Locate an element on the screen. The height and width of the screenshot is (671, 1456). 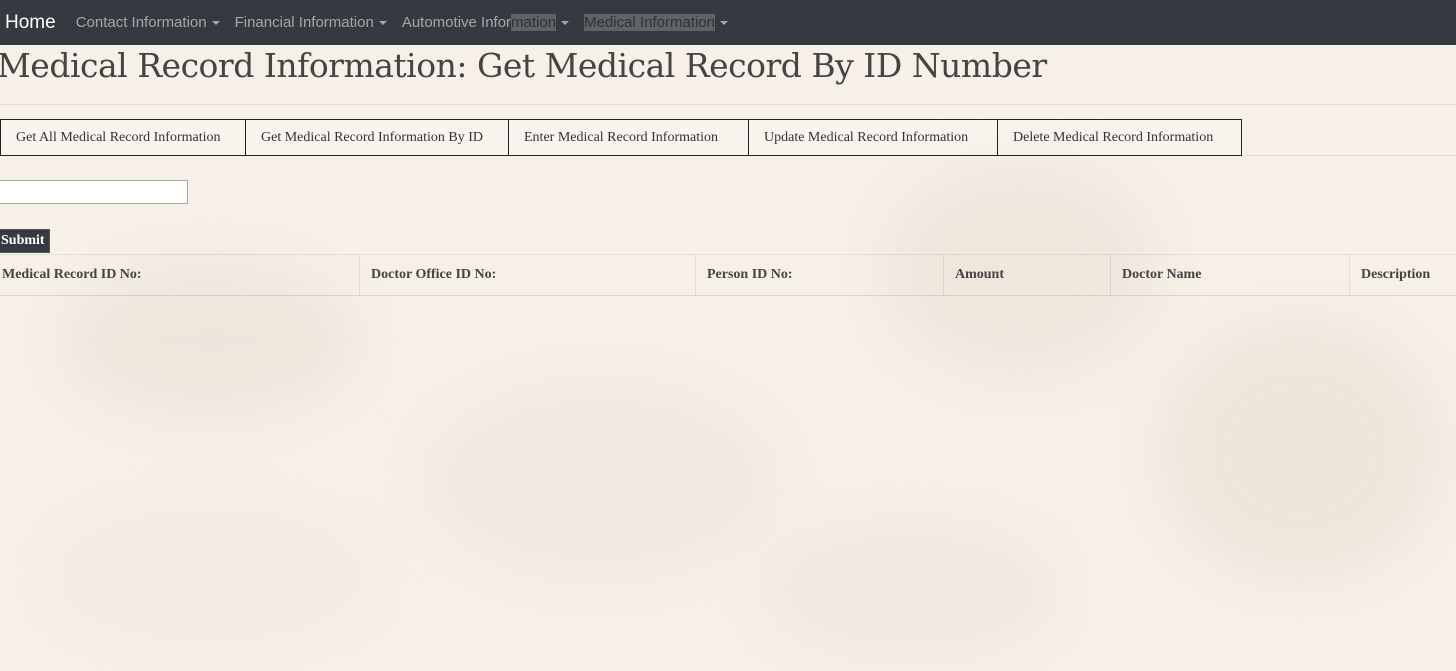
nav-home-link: Home is located at coordinates (30, 23).